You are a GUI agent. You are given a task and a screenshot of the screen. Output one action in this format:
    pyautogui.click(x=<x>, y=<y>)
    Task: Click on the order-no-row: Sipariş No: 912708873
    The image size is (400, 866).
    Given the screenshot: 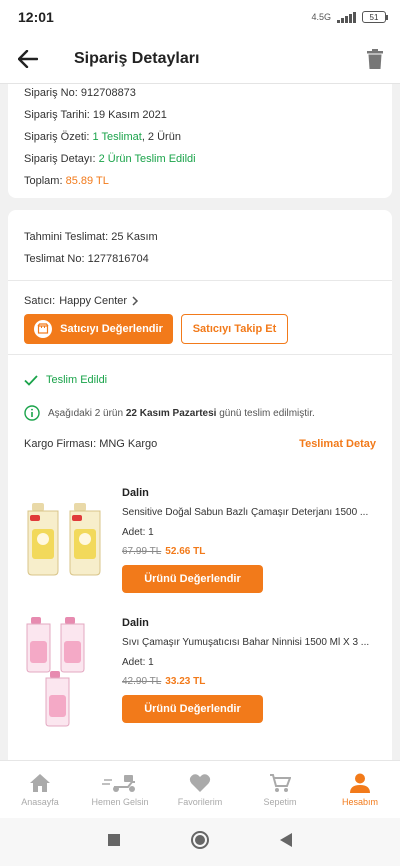 What is the action you would take?
    pyautogui.click(x=80, y=93)
    